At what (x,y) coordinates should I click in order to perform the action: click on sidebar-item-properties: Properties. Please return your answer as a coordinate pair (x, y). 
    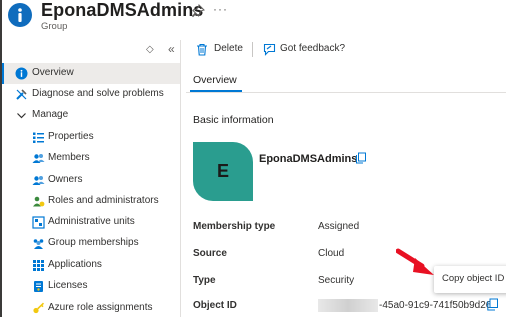
    Looking at the image, I should click on (91, 137).